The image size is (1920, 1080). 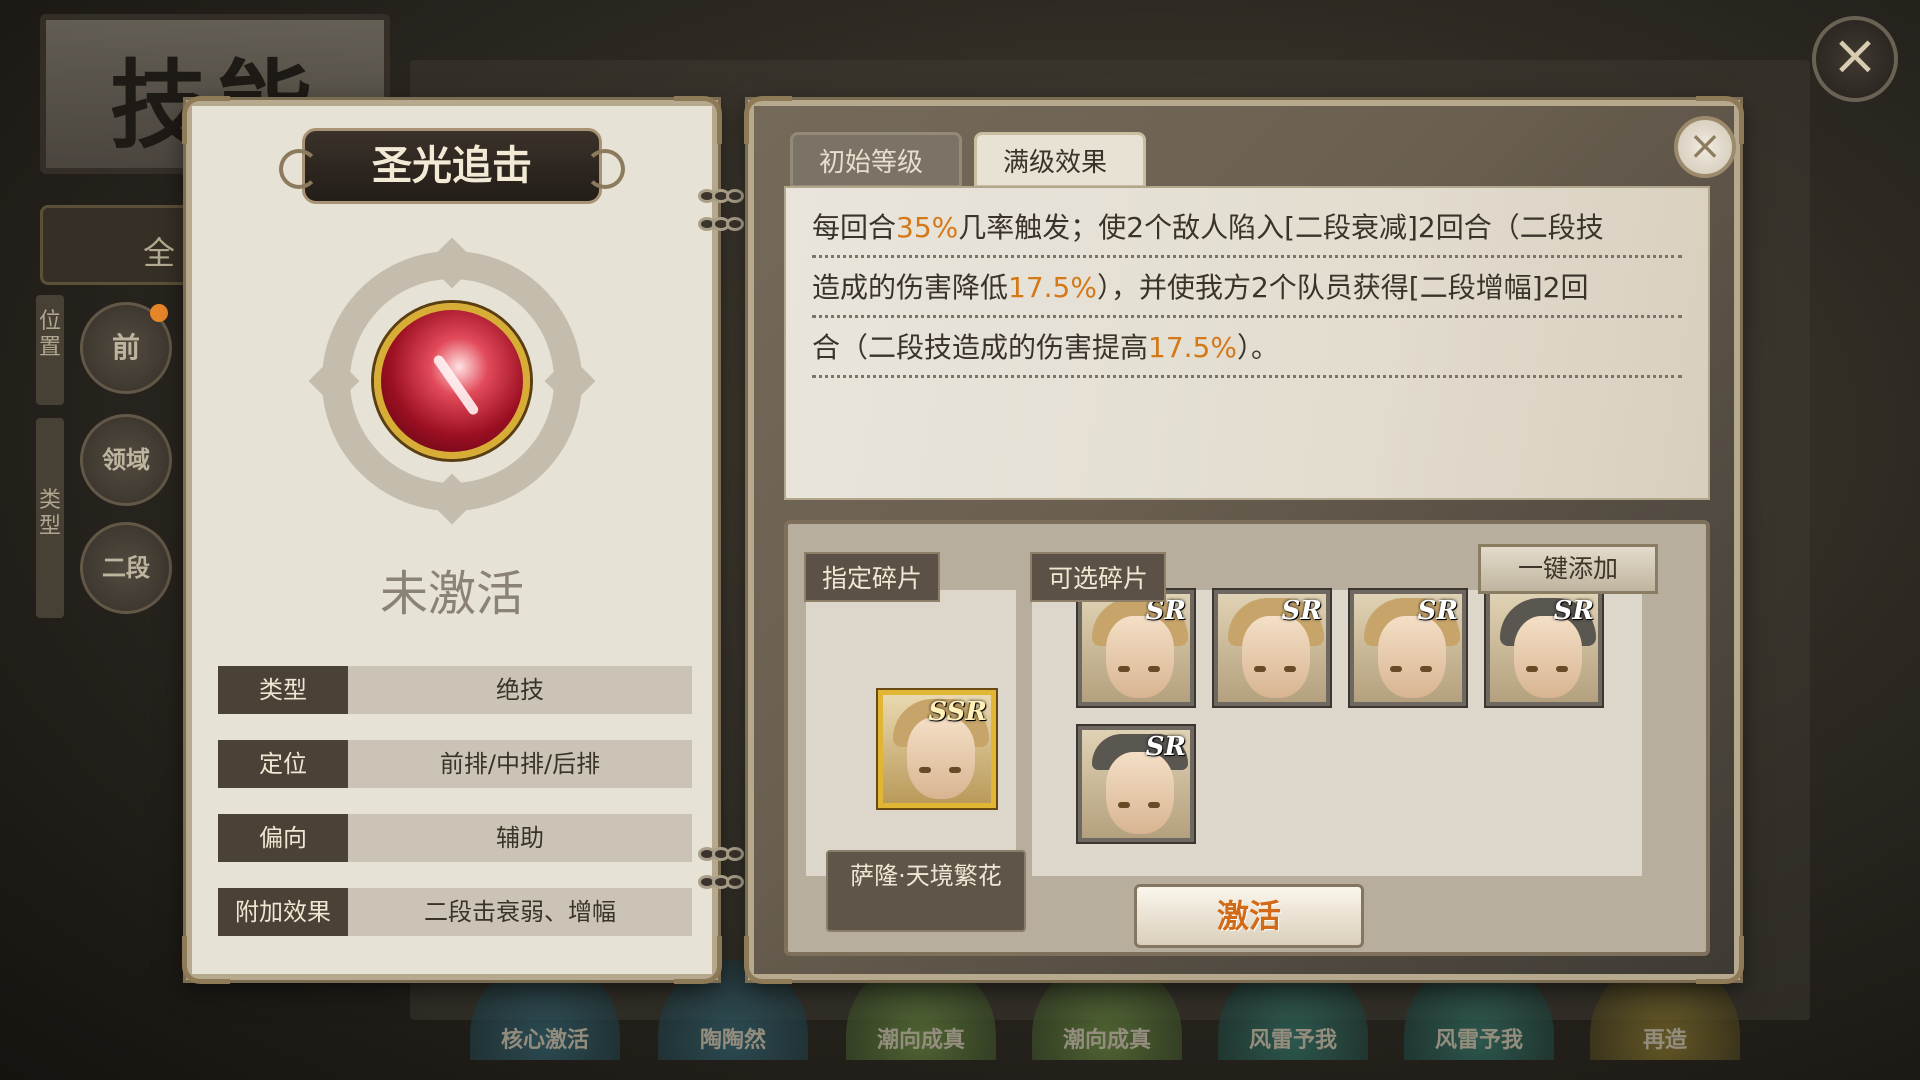 I want to click on desc-text: 几率触发；使2个敌人陷入[二段衰减]2回合（二段技, so click(x=1281, y=227).